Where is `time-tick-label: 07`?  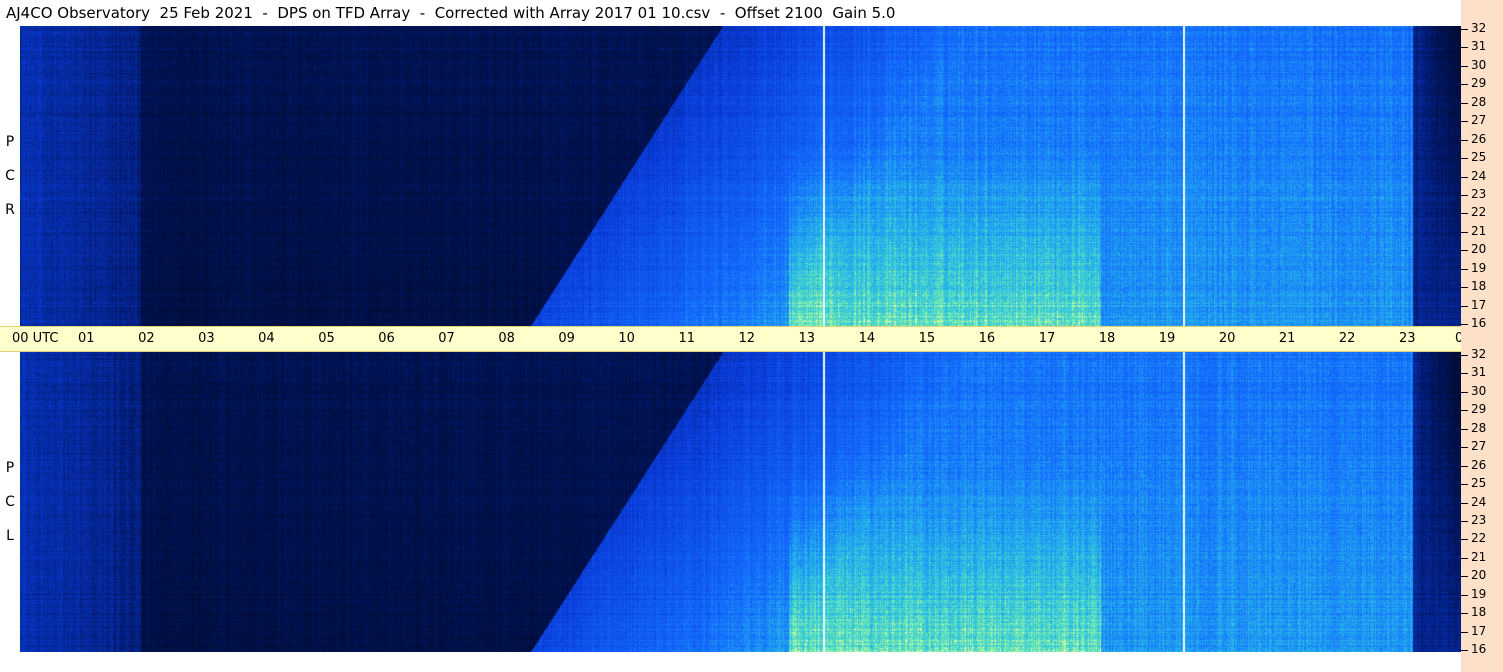
time-tick-label: 07 is located at coordinates (446, 338).